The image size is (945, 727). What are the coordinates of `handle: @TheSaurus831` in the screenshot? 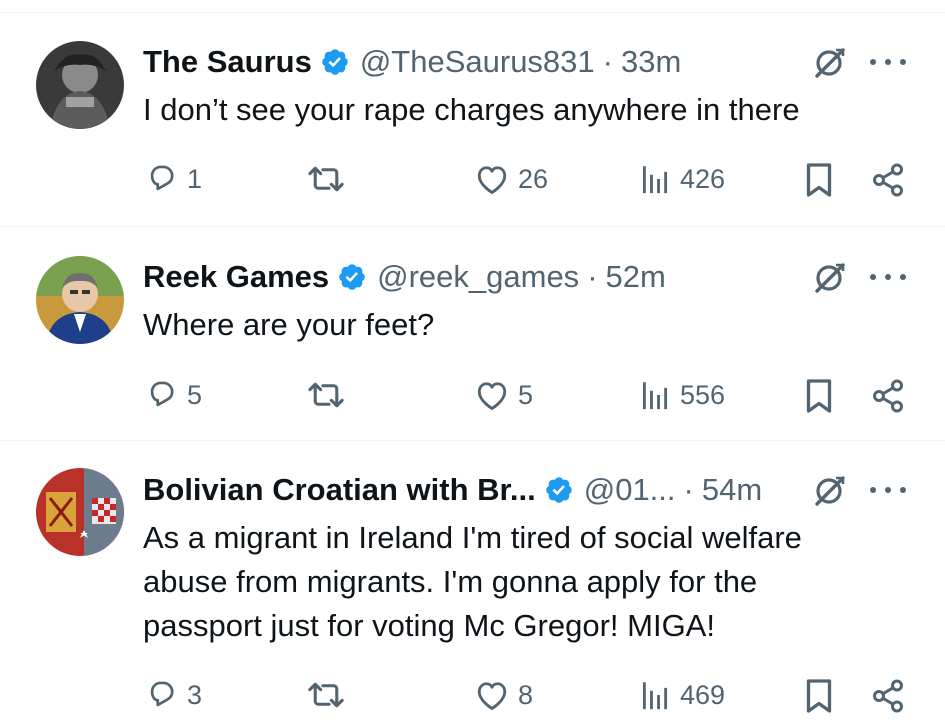 It's located at (477, 62).